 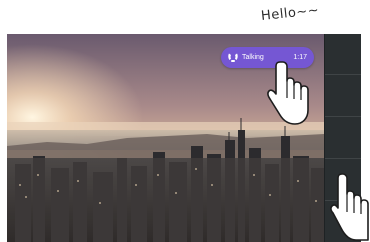 What do you see at coordinates (233, 57) in the screenshot?
I see `phone-wave-icon` at bounding box center [233, 57].